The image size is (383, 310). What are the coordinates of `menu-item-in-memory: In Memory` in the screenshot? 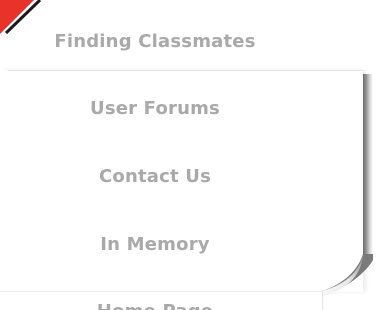 It's located at (155, 244).